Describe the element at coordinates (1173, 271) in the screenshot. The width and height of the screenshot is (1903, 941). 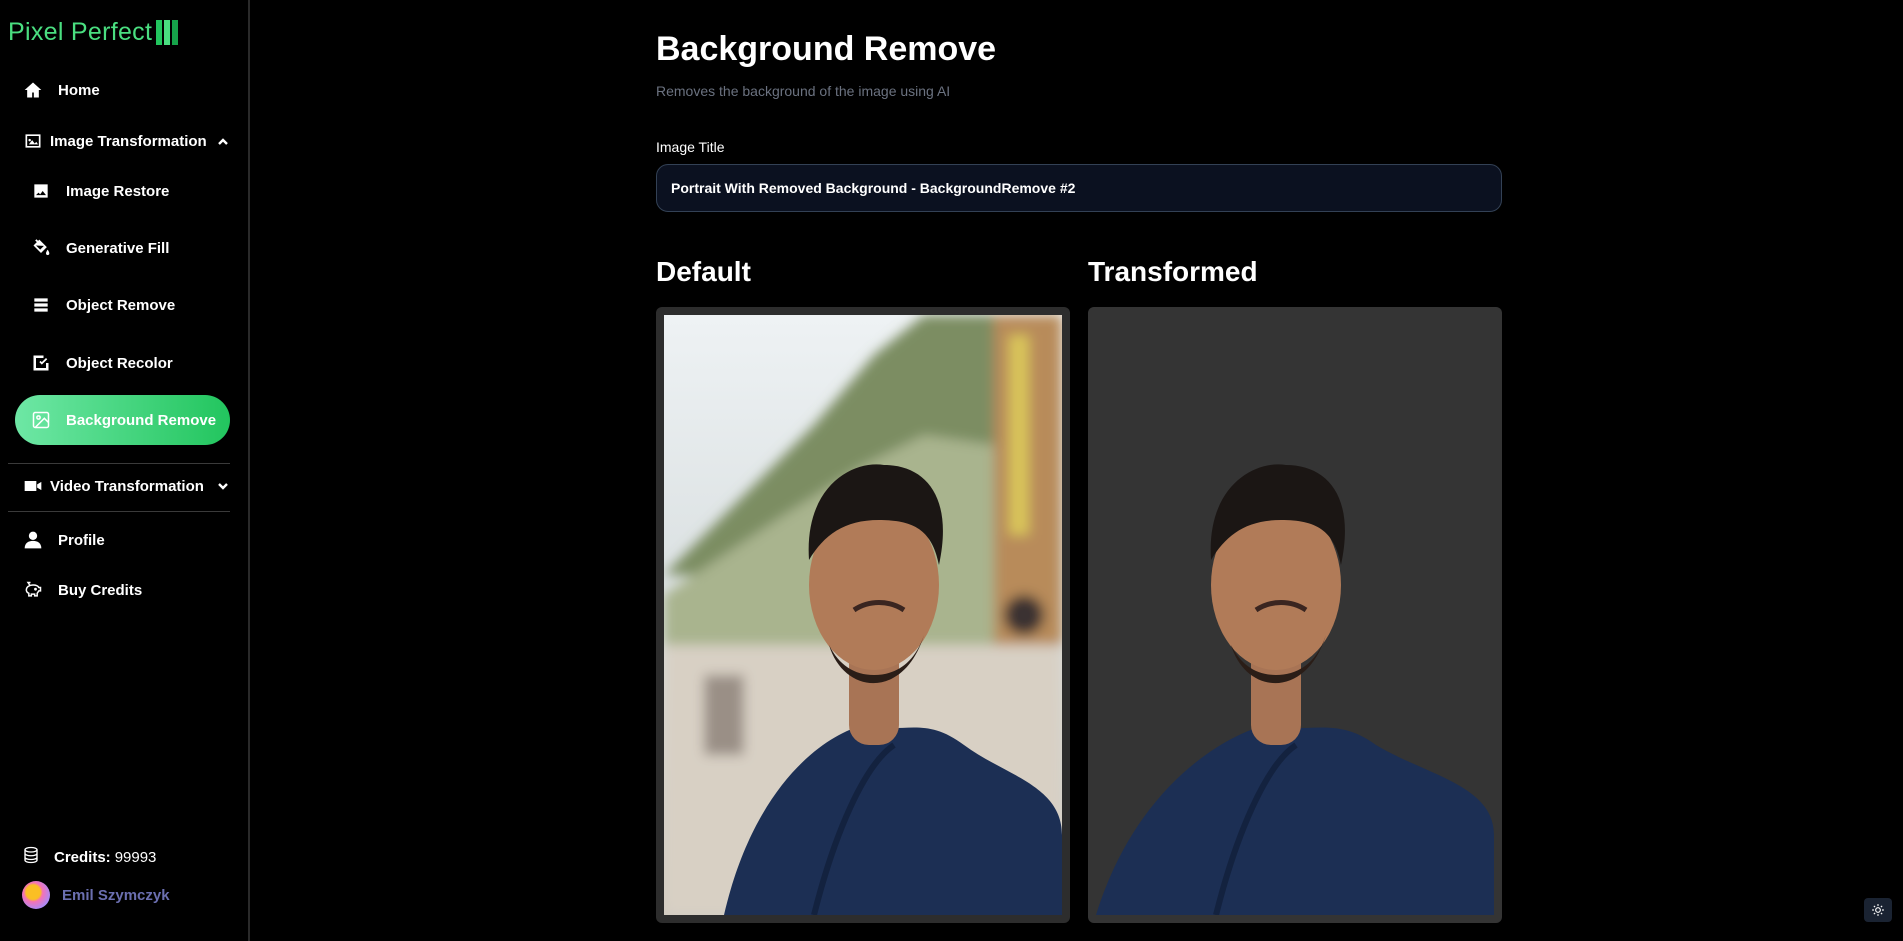
I see `transformed-heading: Transformed` at that location.